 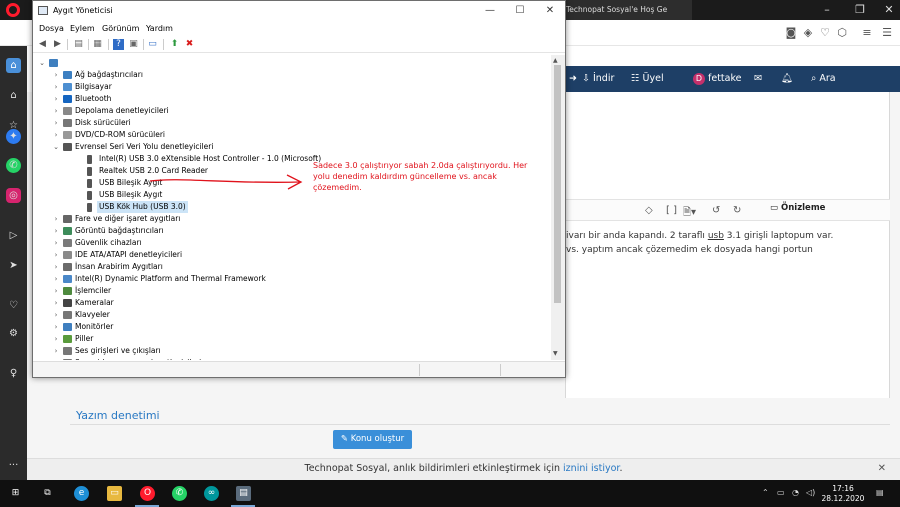 I want to click on show-hide-tree-icon: ▤, so click(x=78, y=44).